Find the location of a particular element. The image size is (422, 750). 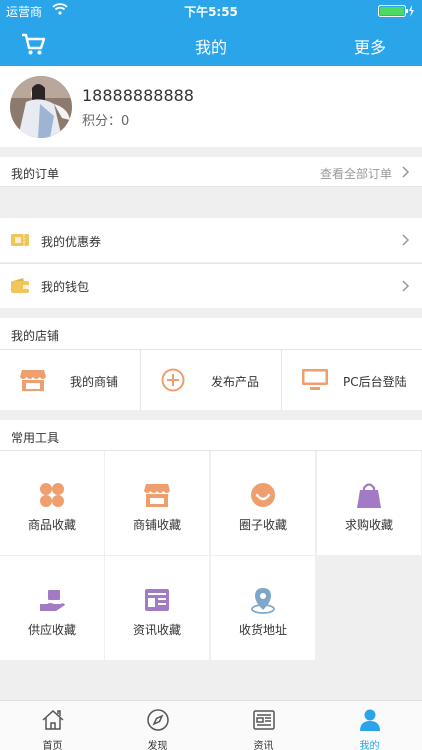

tab-home-label: 首页 is located at coordinates (52, 745).